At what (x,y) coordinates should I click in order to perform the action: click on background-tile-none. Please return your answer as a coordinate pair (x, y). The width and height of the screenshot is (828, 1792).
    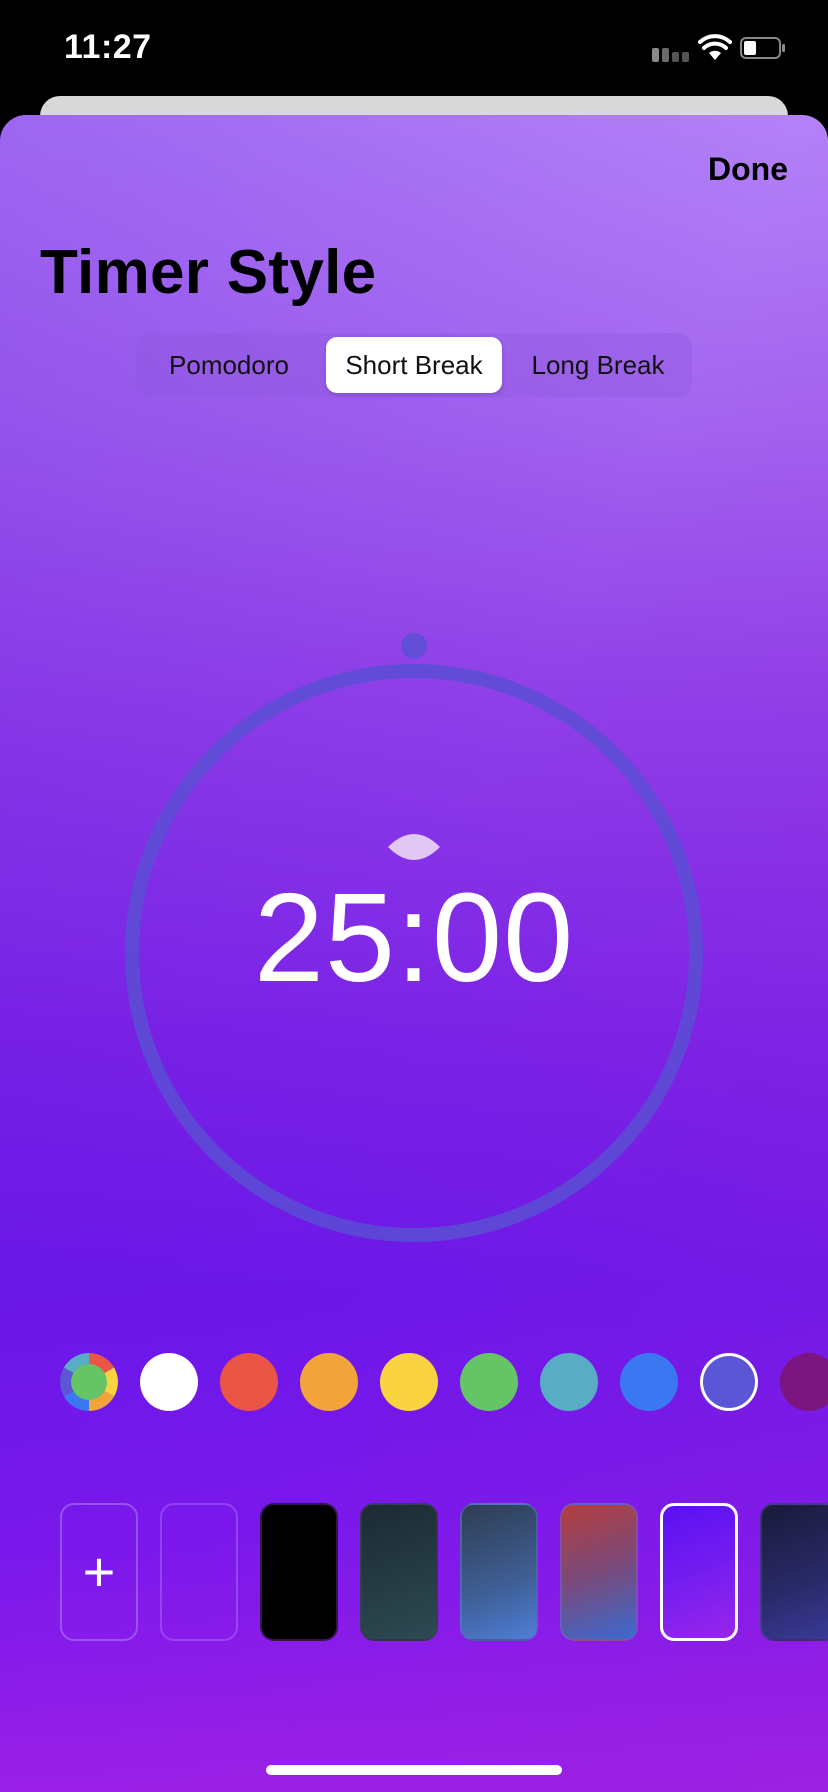
    Looking at the image, I should click on (199, 1572).